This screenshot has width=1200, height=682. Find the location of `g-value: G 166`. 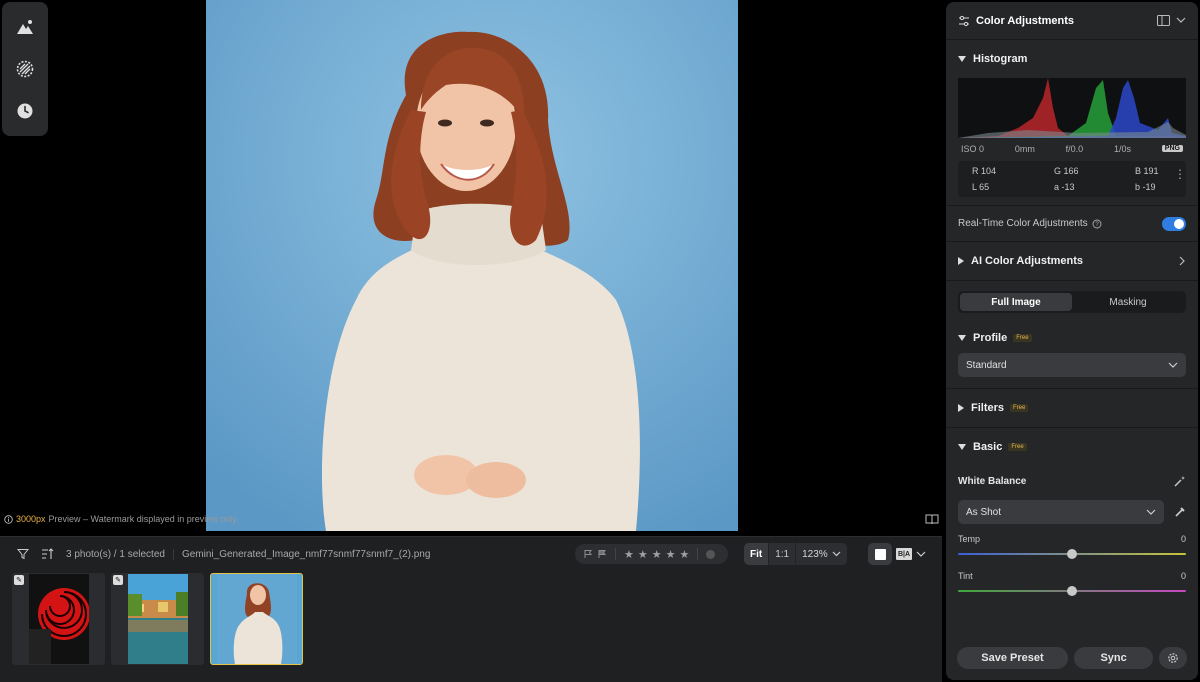

g-value: G 166 is located at coordinates (1066, 171).